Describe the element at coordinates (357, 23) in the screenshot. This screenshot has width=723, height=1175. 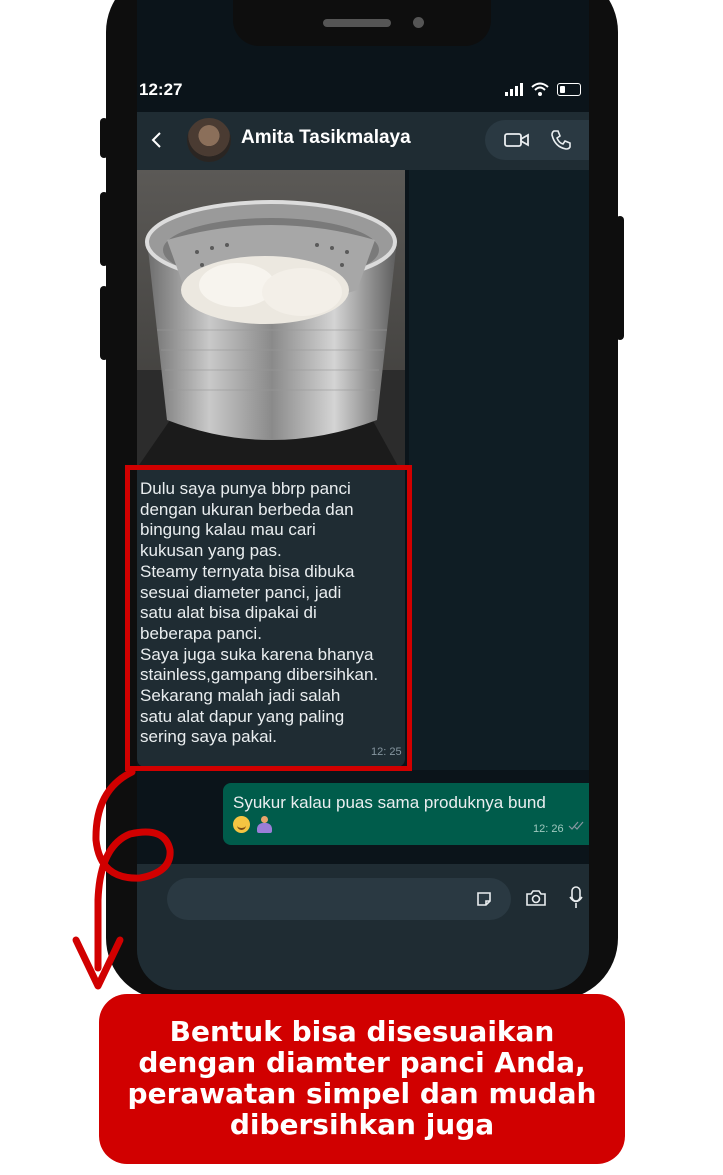
I see `speaker-grille` at that location.